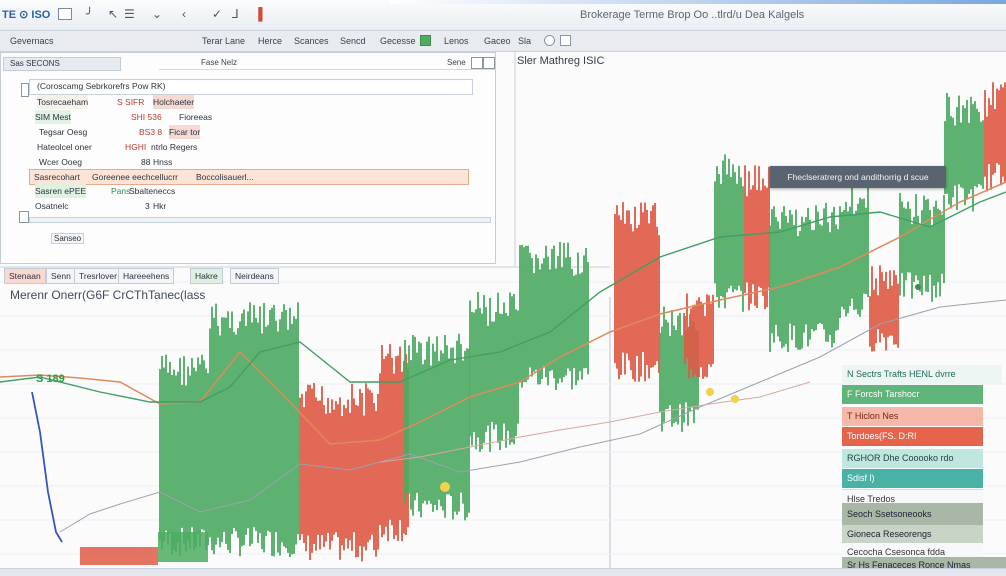 The image size is (1006, 576). What do you see at coordinates (249, 206) in the screenshot?
I see `order-row: Osatnelc 3 Hkr` at bounding box center [249, 206].